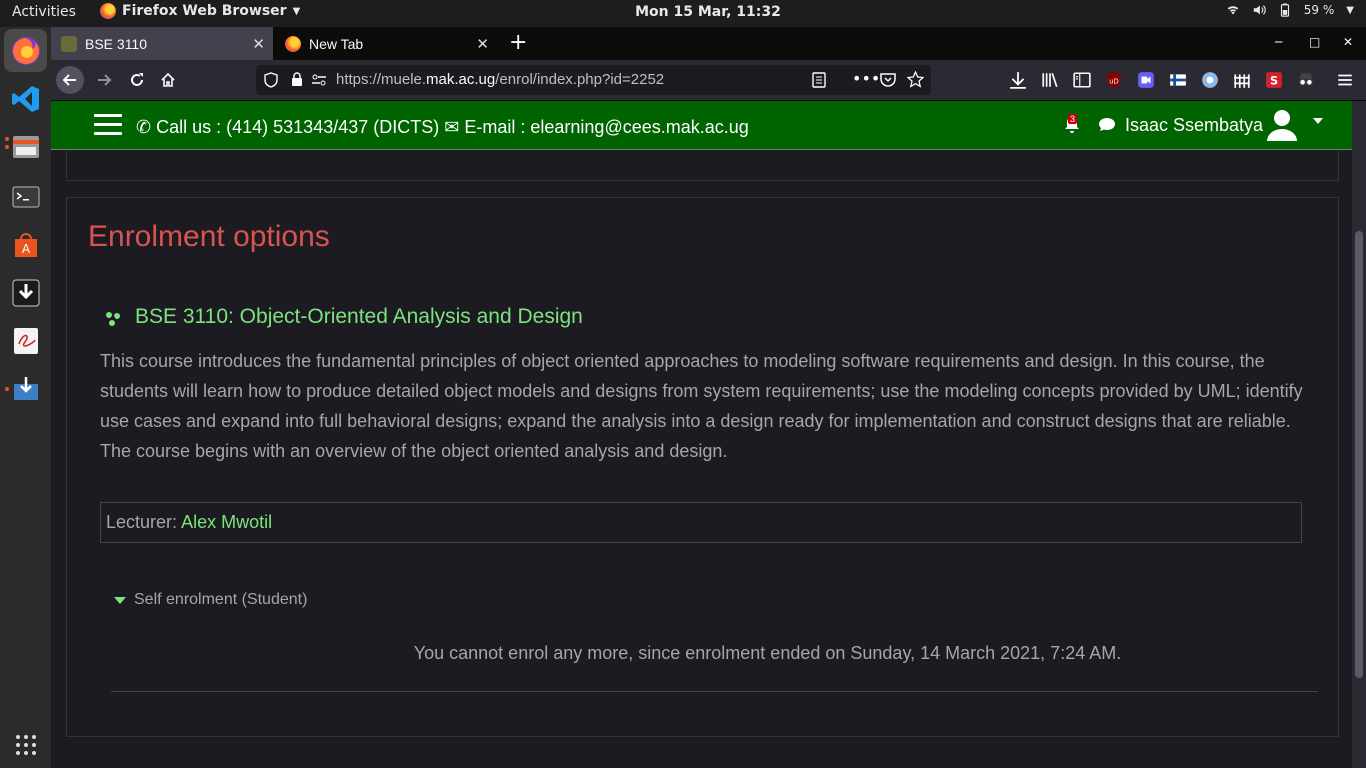  I want to click on tab-label: BSE 3110, so click(116, 43).